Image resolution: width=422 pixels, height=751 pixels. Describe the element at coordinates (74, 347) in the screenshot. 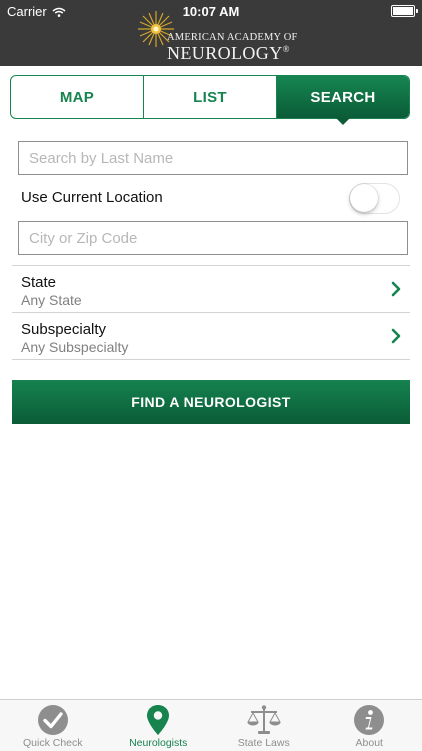

I see `subspecialty-value: Any Subspecialty` at that location.